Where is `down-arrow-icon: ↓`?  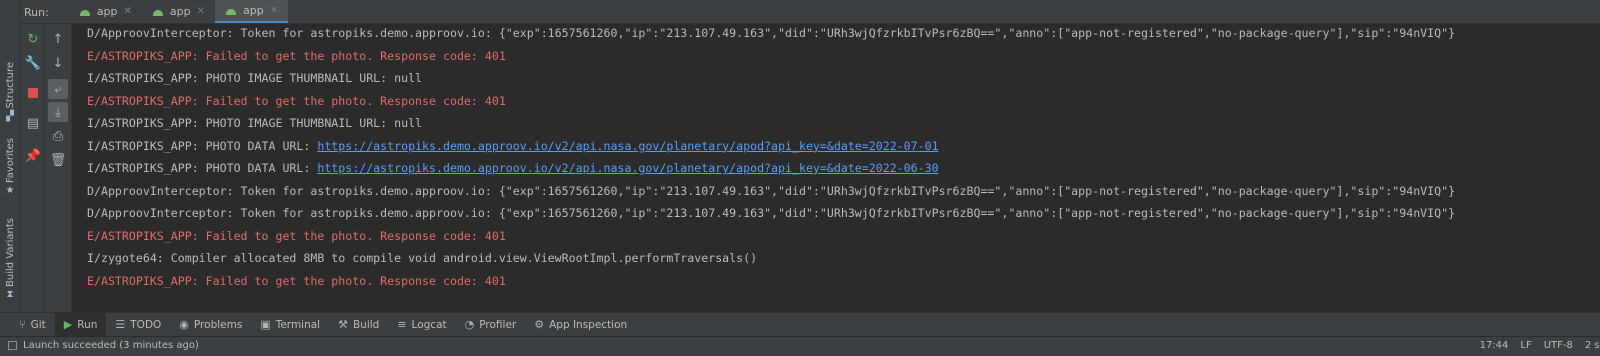
down-arrow-icon: ↓ is located at coordinates (58, 63).